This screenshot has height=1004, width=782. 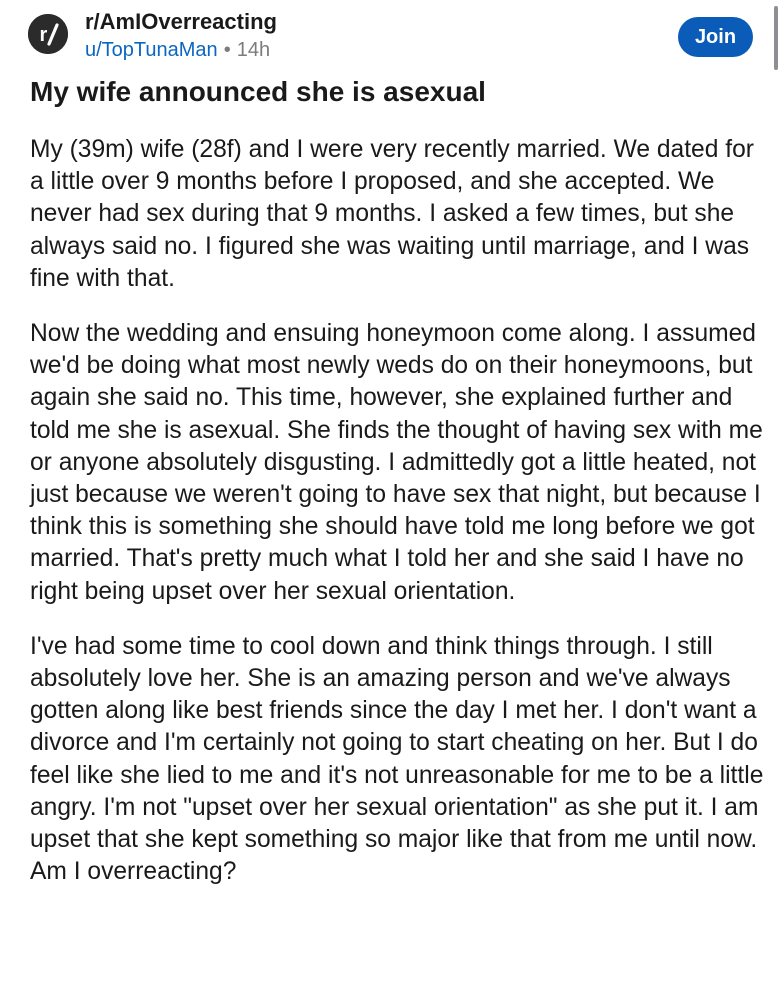 I want to click on scrollbar, so click(x=776, y=38).